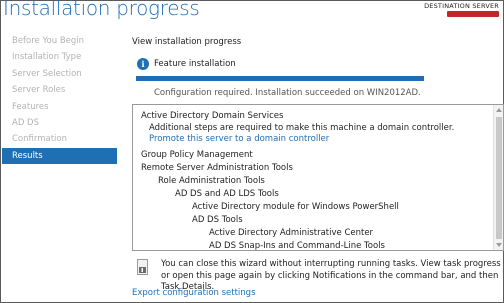 The image size is (504, 303). What do you see at coordinates (291, 233) in the screenshot?
I see `result-line-admin-center: Active Directory Administrative Center` at bounding box center [291, 233].